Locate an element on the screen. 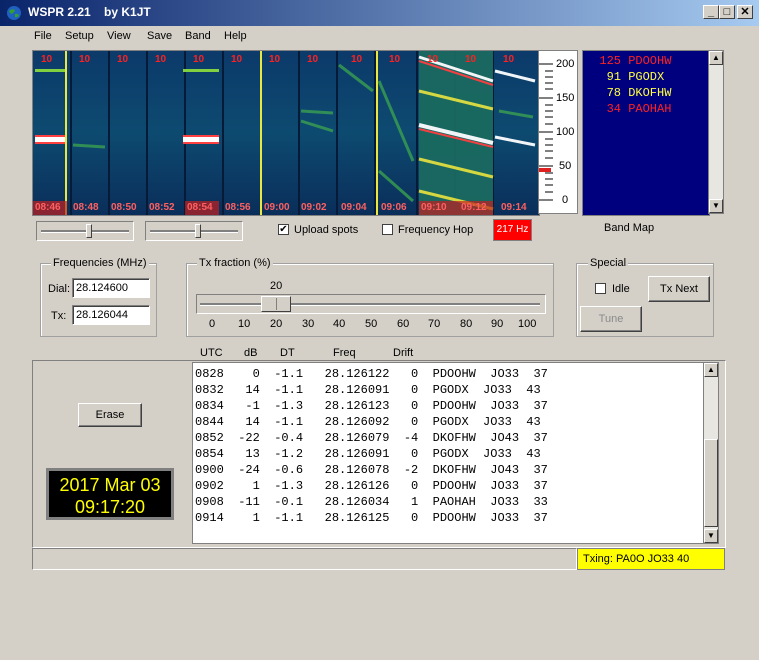 This screenshot has height=660, width=759. tx-fraction-value: 20 is located at coordinates (276, 286).